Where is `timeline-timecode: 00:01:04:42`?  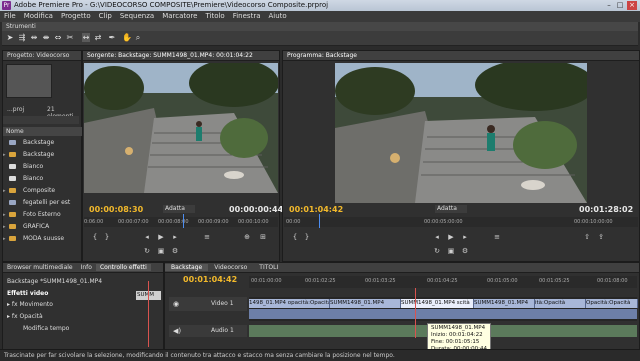
timeline-timecode: 00:01:04:42 is located at coordinates (210, 279).